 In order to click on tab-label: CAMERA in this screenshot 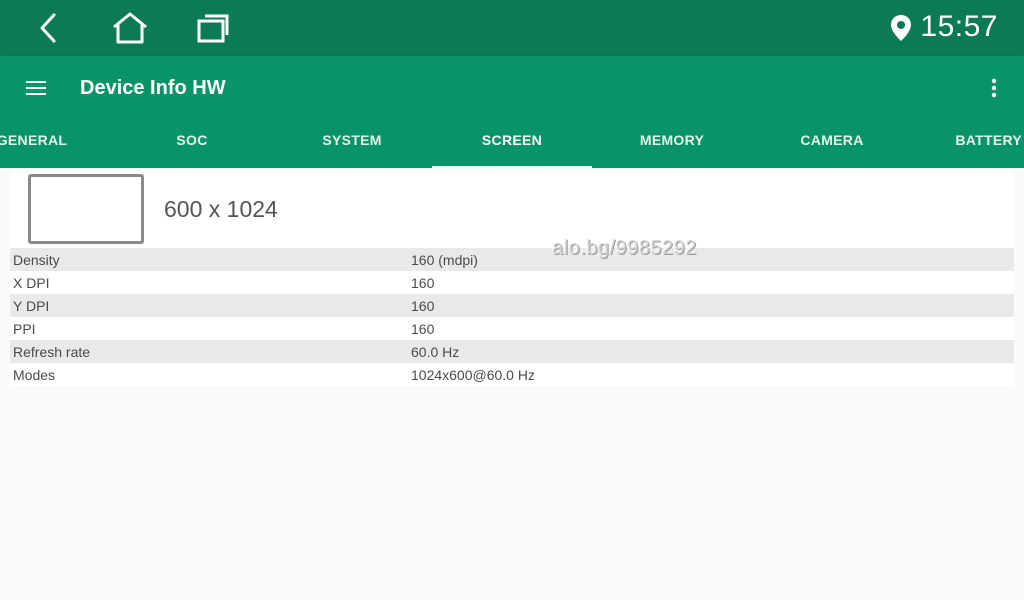, I will do `click(832, 140)`.